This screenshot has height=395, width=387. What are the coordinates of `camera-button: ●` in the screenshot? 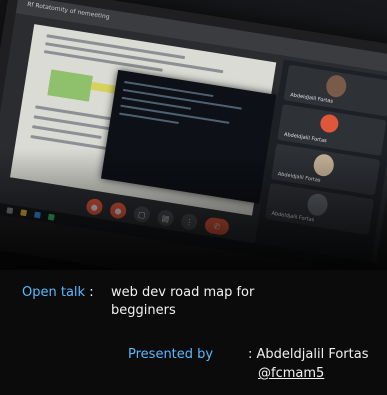 It's located at (118, 210).